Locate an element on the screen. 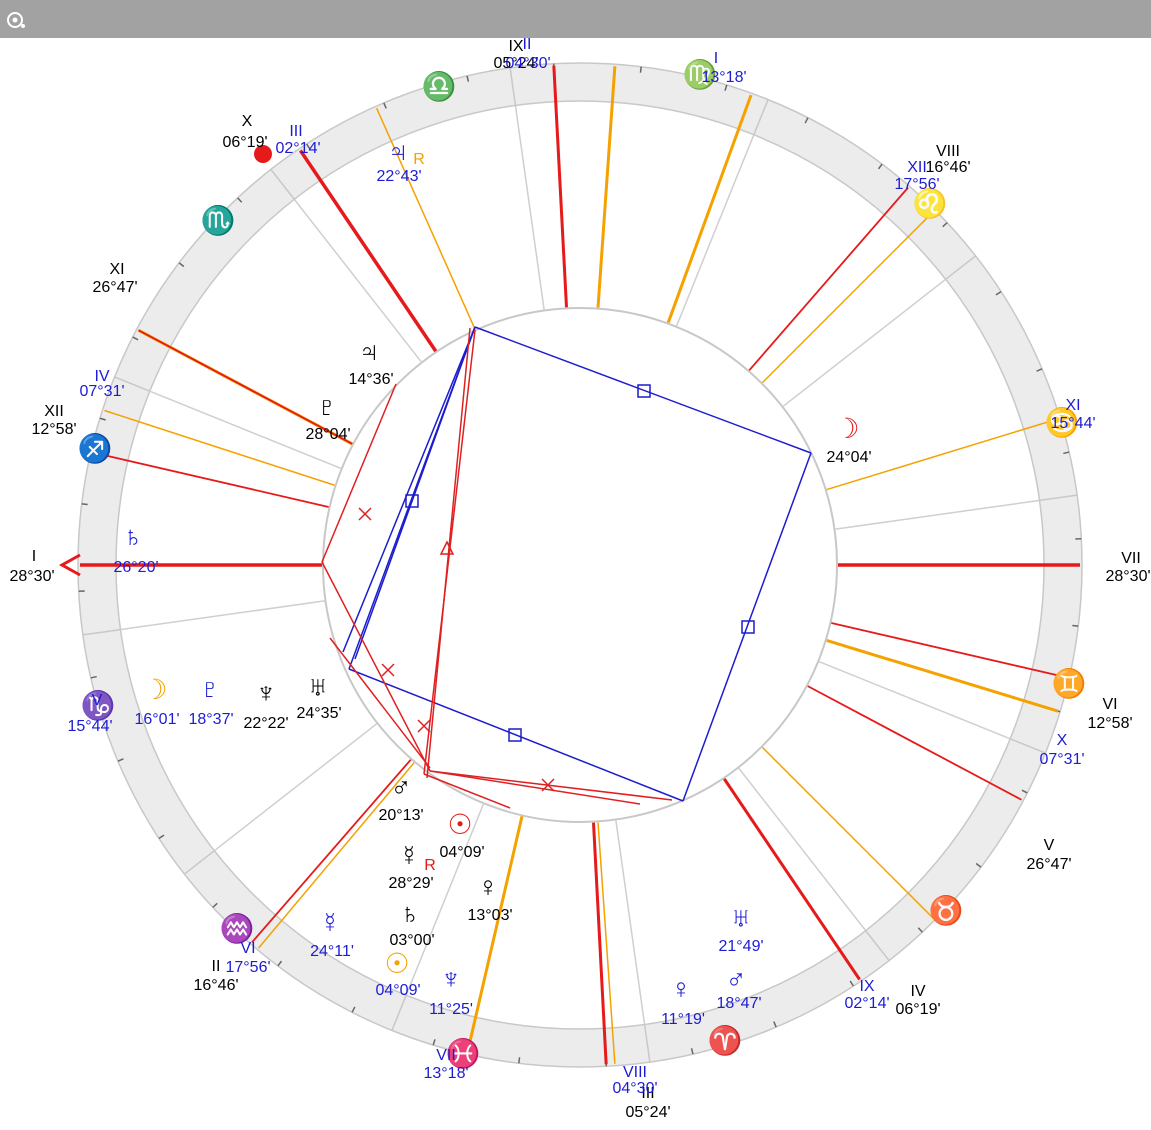 The image size is (1151, 1130). natal-neptune-icon: ♆ is located at coordinates (266, 692).